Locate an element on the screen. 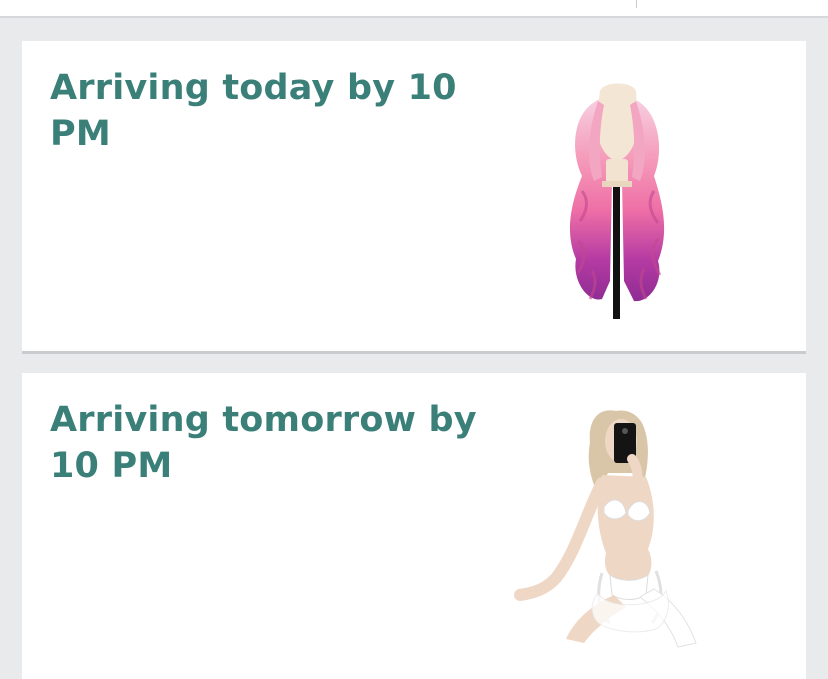 The height and width of the screenshot is (679, 828). arrival-status: Arriving today by 10 PM is located at coordinates (253, 111).